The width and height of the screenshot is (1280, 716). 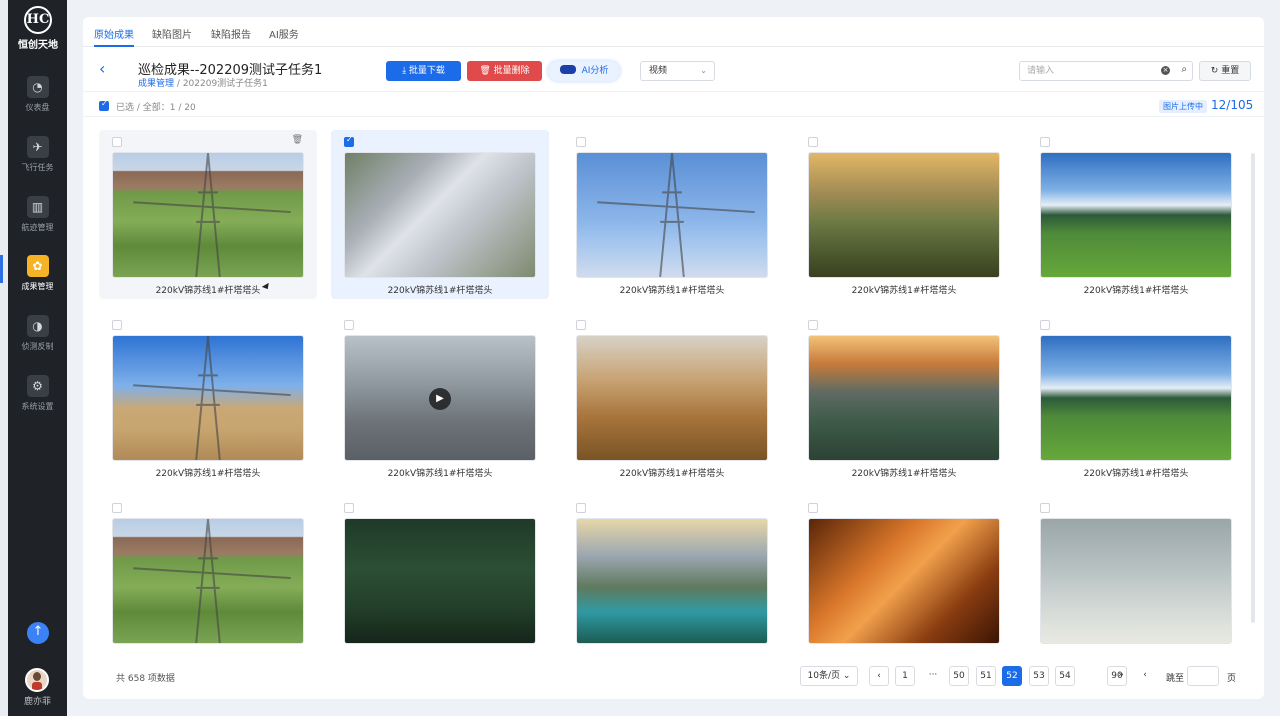 What do you see at coordinates (1121, 676) in the screenshot?
I see `next-pages-button: »` at bounding box center [1121, 676].